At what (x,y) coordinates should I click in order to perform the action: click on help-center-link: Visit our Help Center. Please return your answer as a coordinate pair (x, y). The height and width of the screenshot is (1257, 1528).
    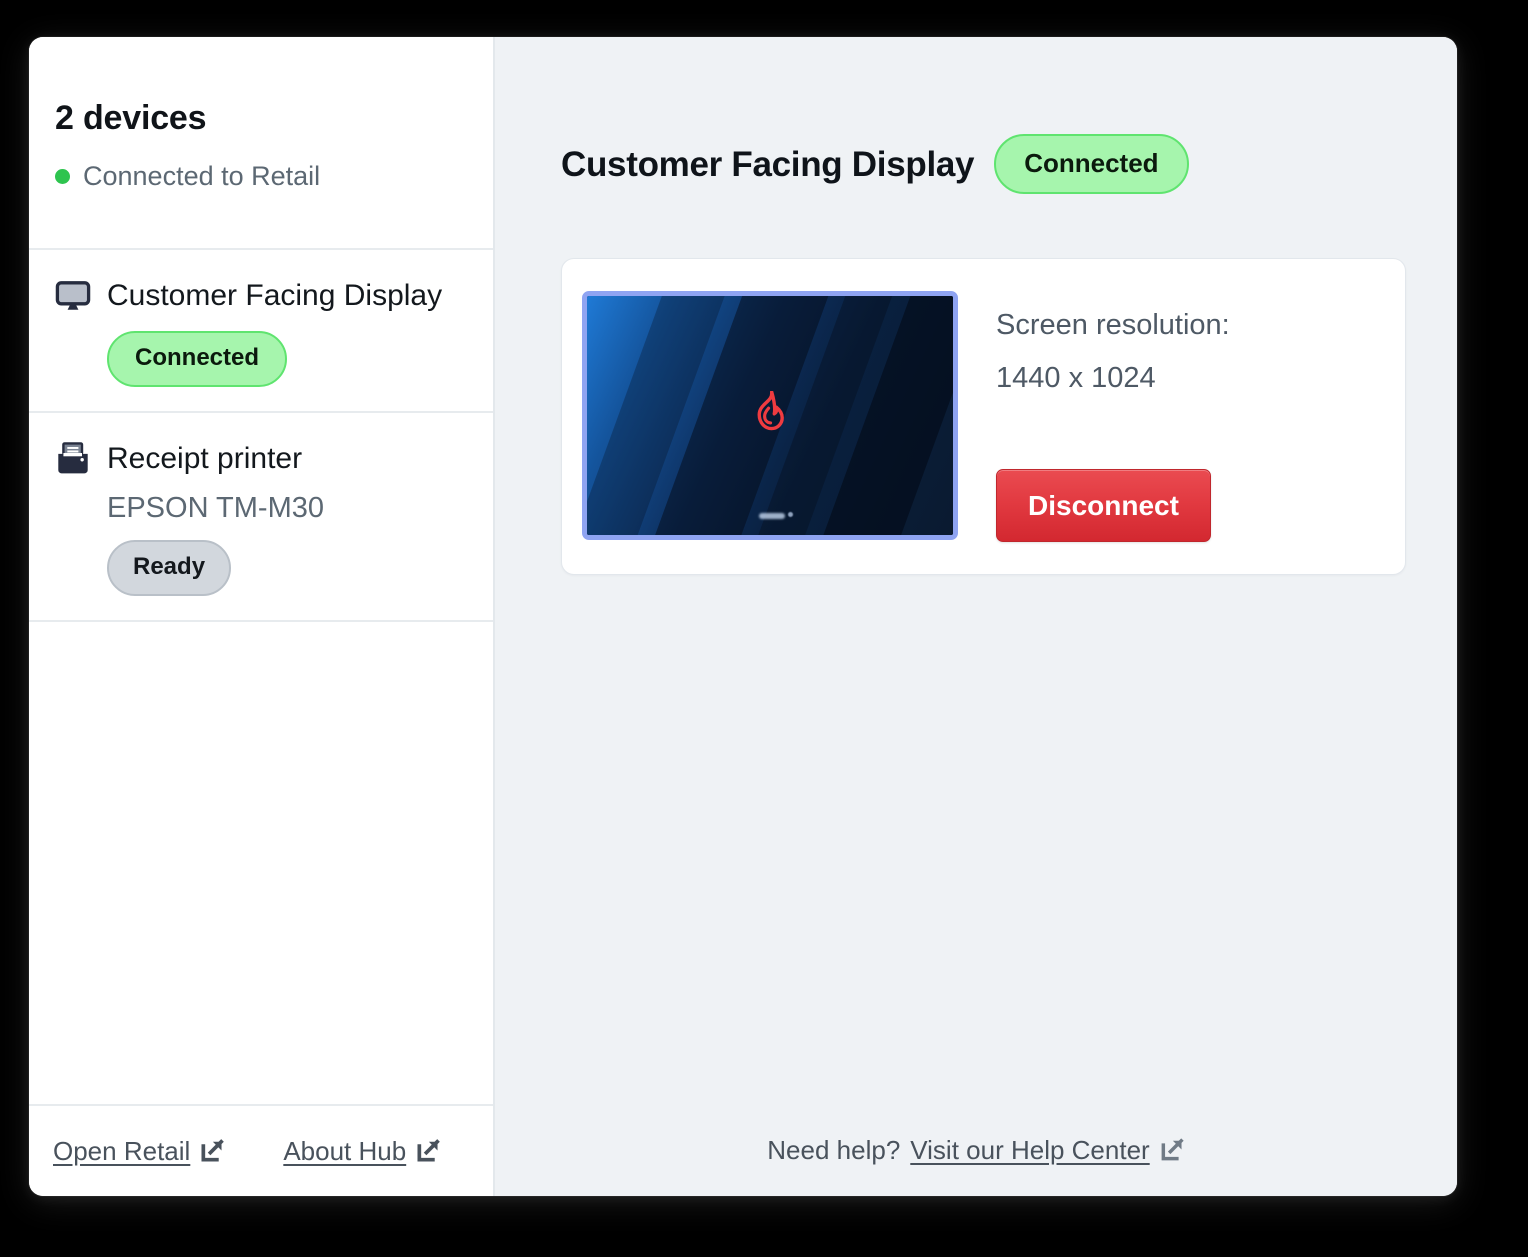
    Looking at the image, I should click on (1047, 1150).